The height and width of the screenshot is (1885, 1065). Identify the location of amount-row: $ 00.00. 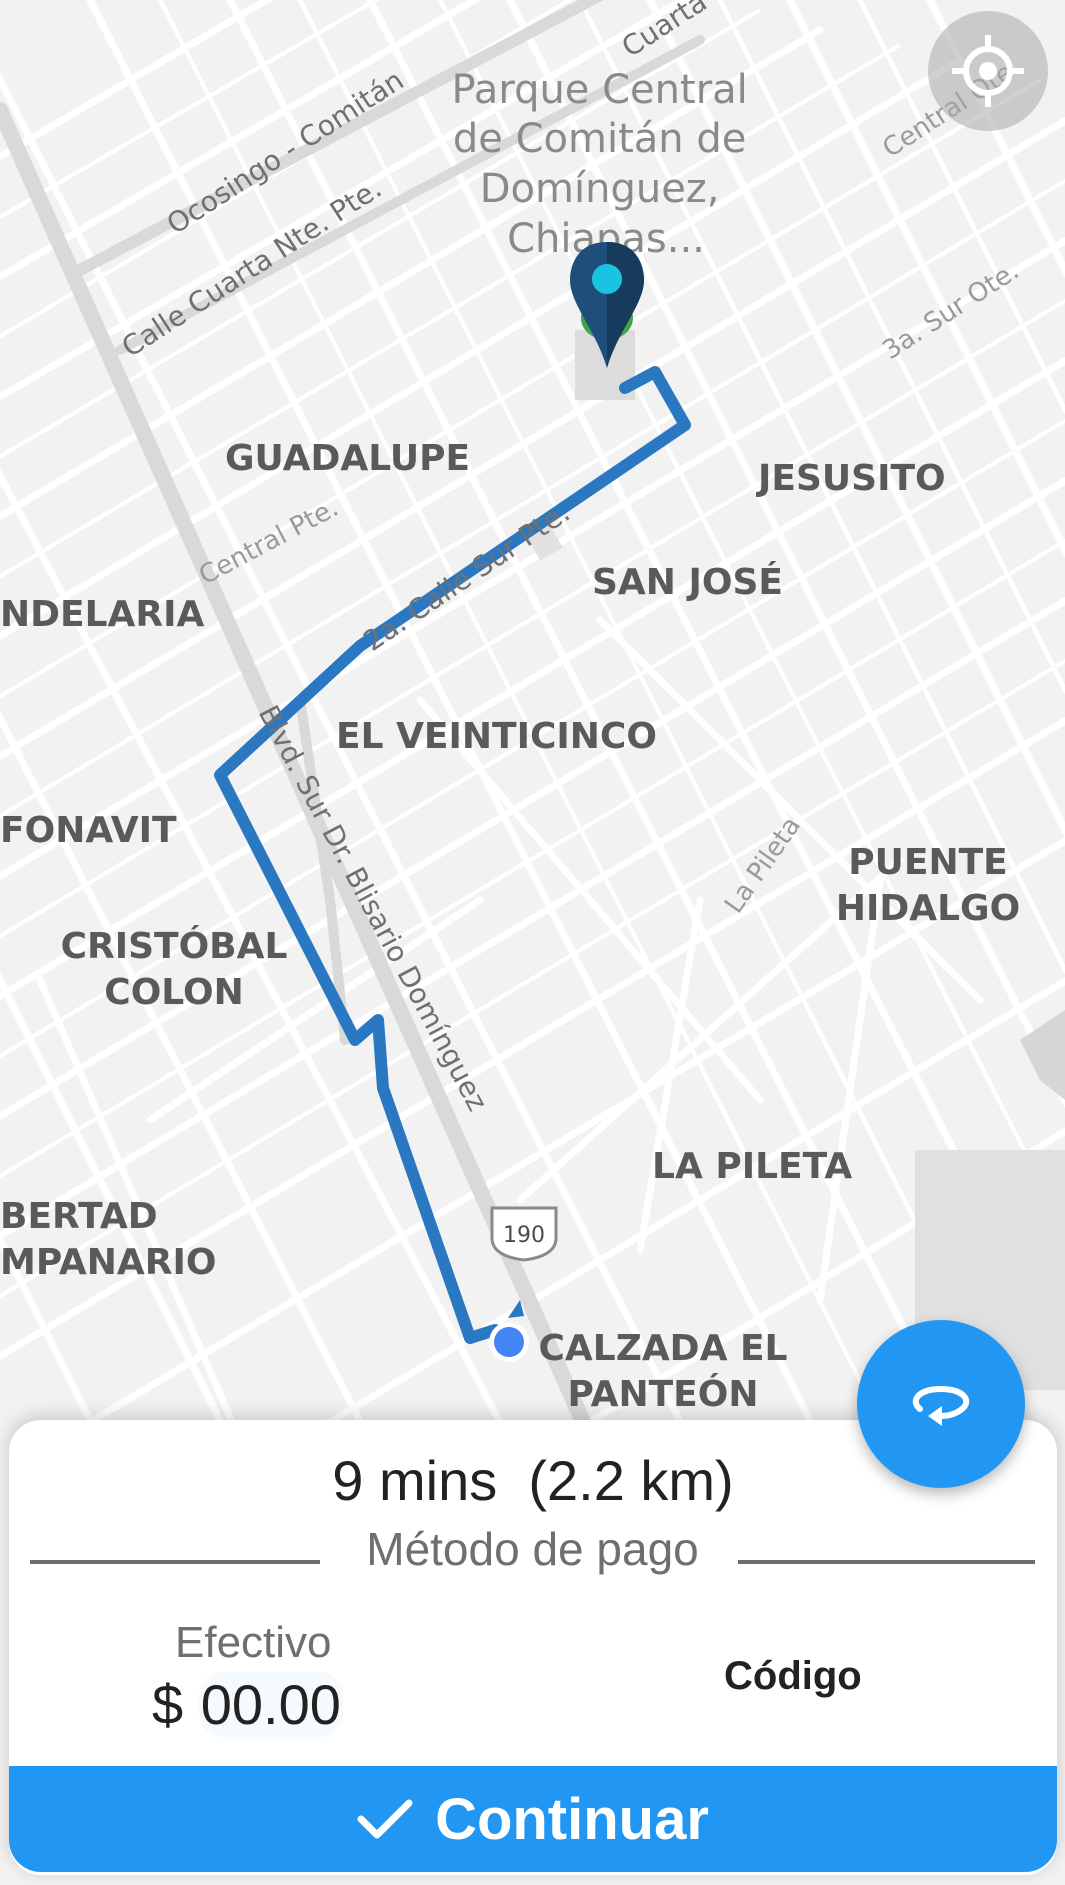
(247, 1704).